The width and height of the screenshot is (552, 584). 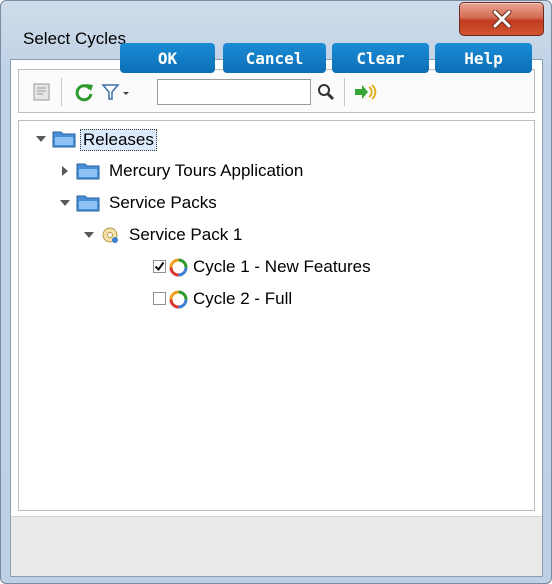 What do you see at coordinates (380, 58) in the screenshot?
I see `clear-button: Clear` at bounding box center [380, 58].